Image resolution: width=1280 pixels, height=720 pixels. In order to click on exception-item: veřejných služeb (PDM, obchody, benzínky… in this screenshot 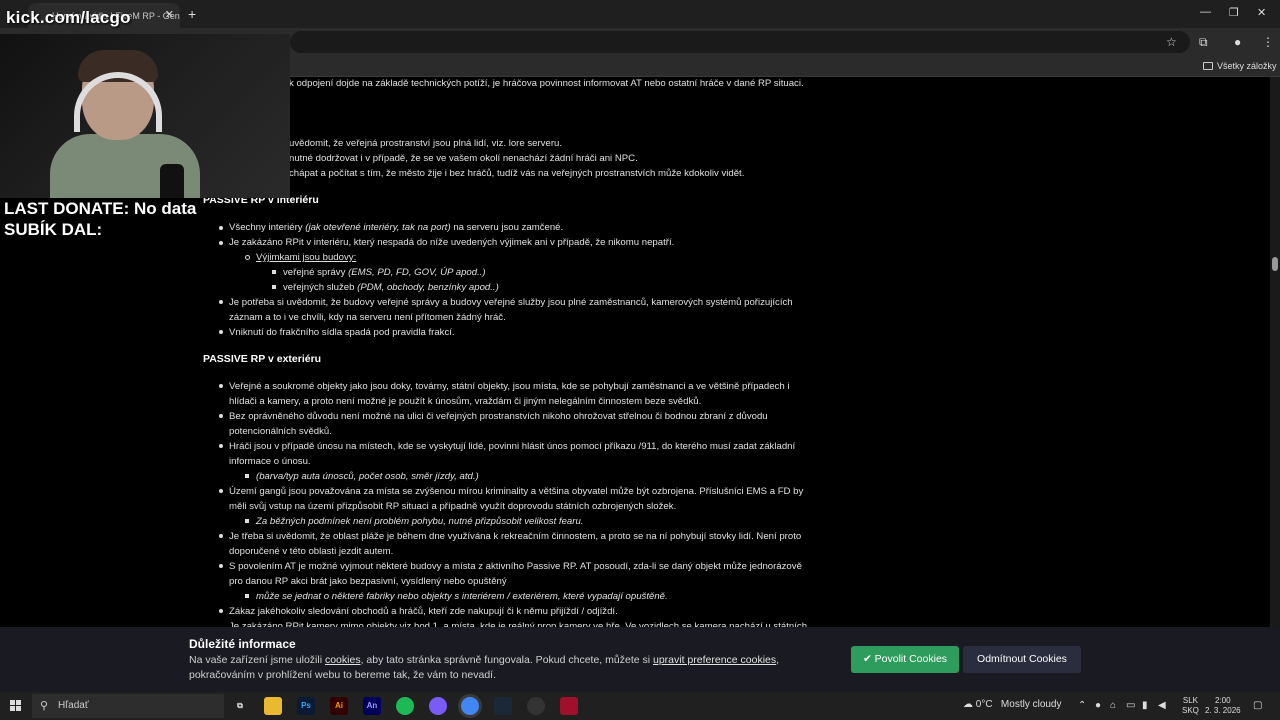, I will do `click(391, 287)`.